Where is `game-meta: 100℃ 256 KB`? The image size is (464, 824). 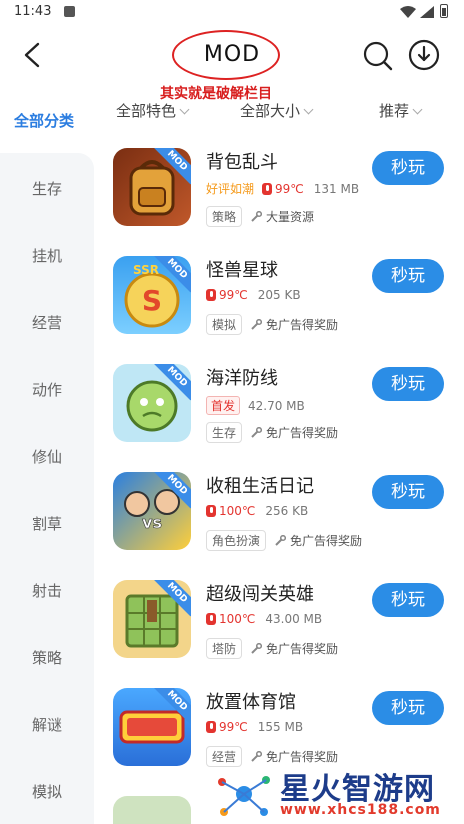 game-meta: 100℃ 256 KB is located at coordinates (257, 511).